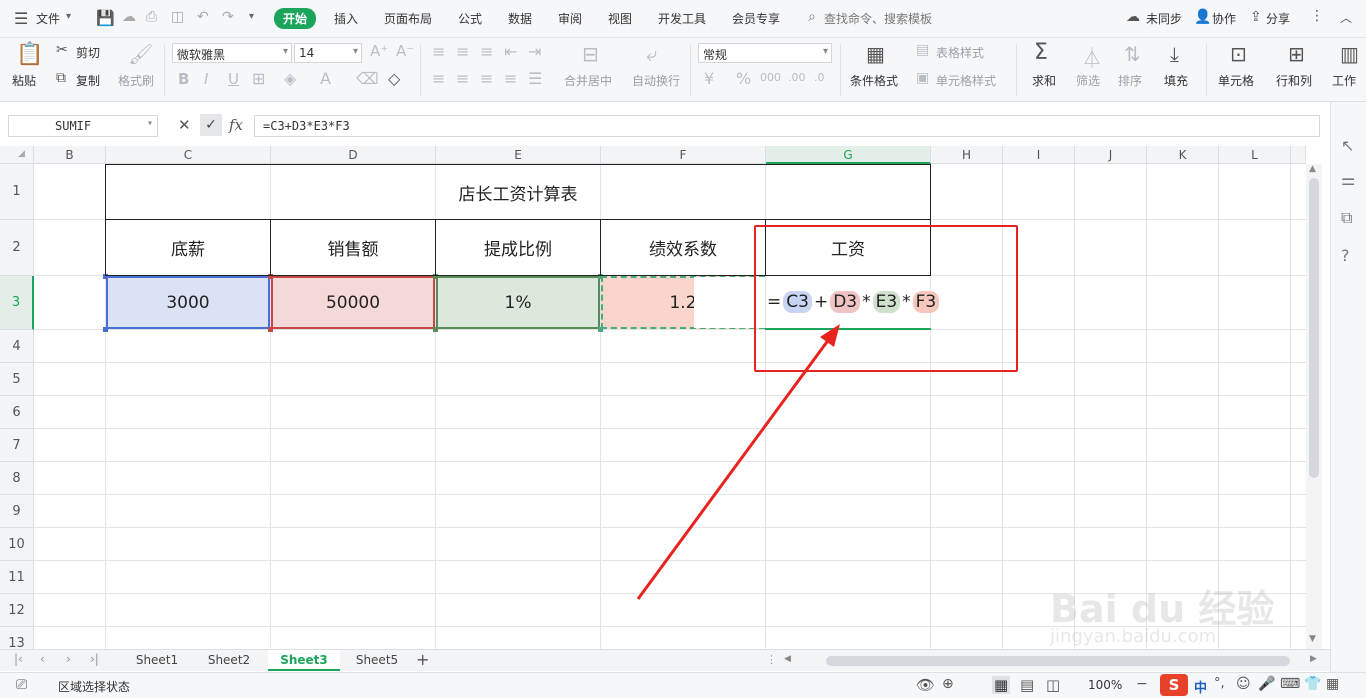 The height and width of the screenshot is (698, 1366). What do you see at coordinates (290, 78) in the screenshot?
I see `fill-color-icon: ◈` at bounding box center [290, 78].